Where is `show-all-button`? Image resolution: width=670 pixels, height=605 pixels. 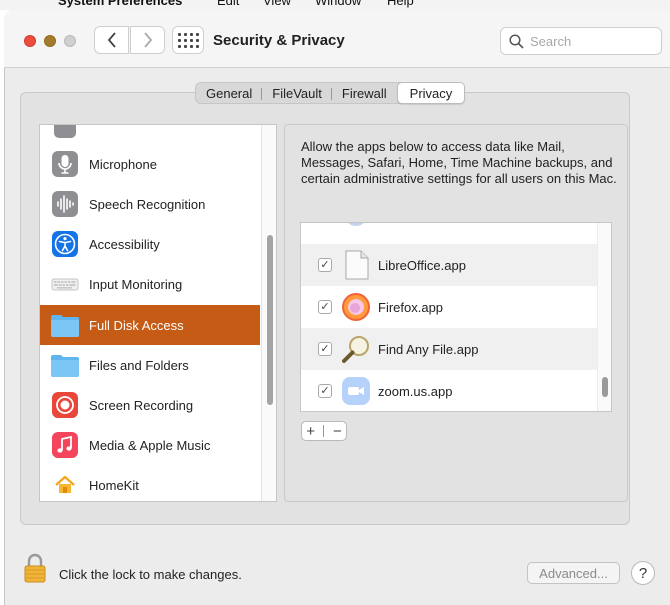 show-all-button is located at coordinates (188, 40).